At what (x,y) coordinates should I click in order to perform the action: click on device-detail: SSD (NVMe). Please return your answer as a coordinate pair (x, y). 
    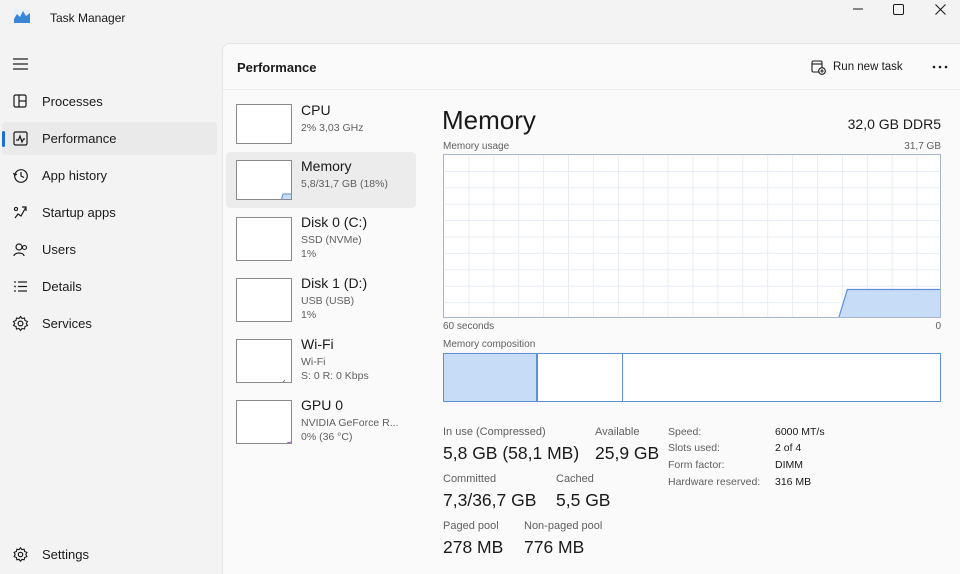
    Looking at the image, I should click on (331, 240).